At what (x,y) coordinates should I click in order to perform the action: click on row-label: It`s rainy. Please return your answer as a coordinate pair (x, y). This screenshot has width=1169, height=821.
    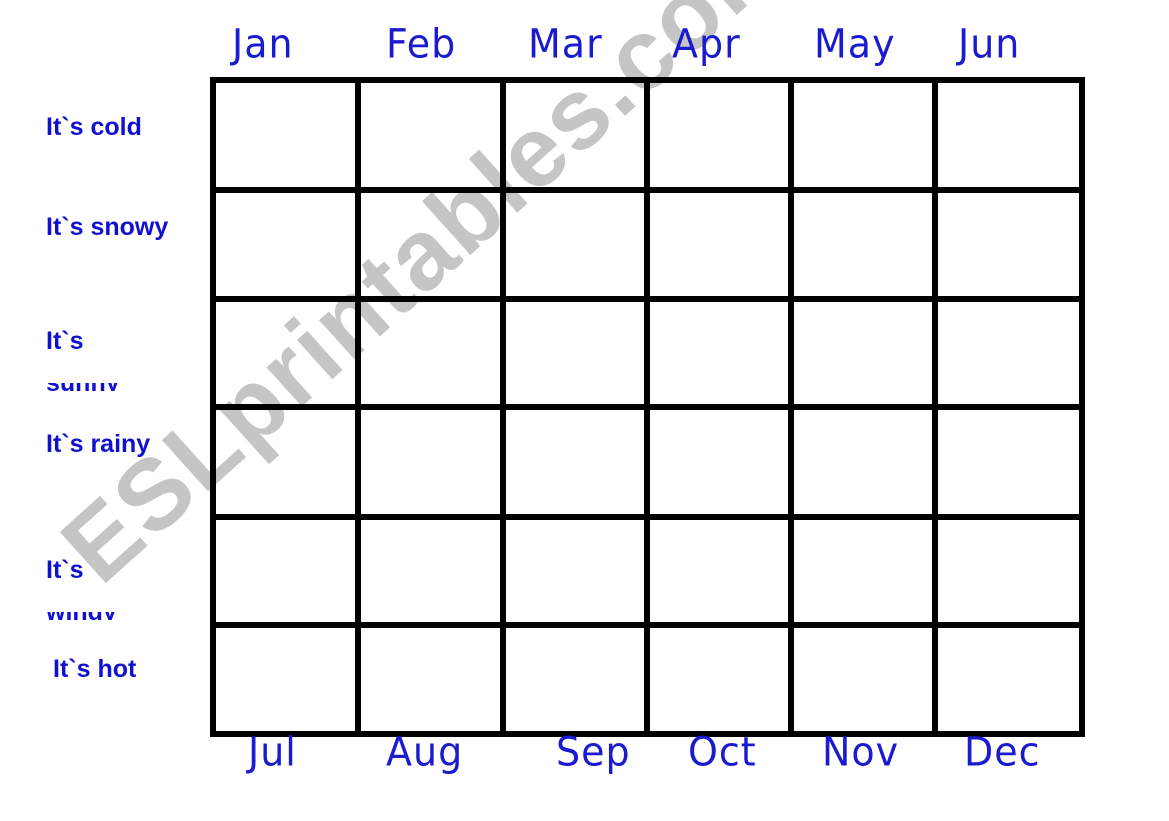
    Looking at the image, I should click on (98, 444).